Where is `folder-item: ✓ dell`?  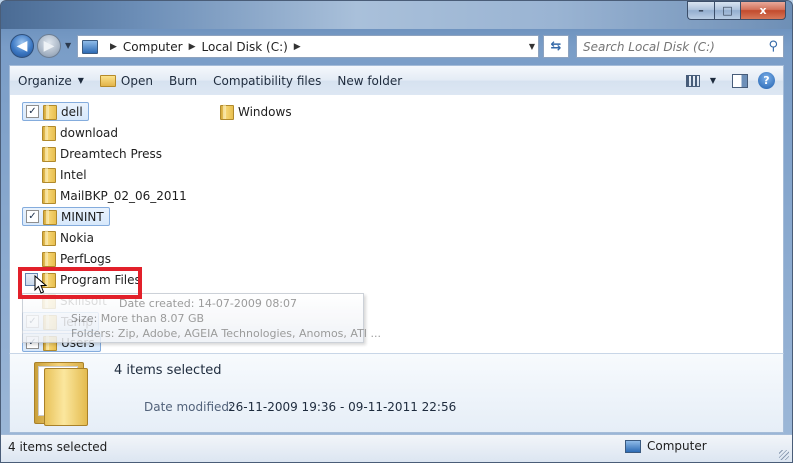 folder-item: ✓ dell is located at coordinates (55, 111).